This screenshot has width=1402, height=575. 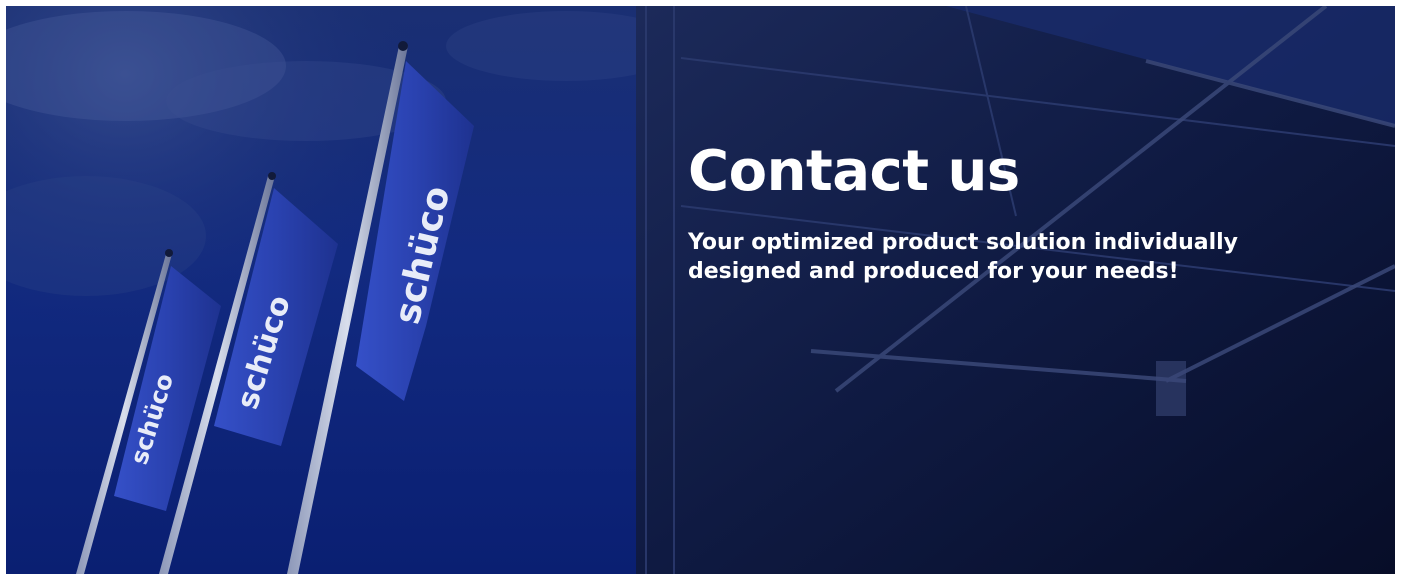 I want to click on canopy-bracket, so click(x=1171, y=388).